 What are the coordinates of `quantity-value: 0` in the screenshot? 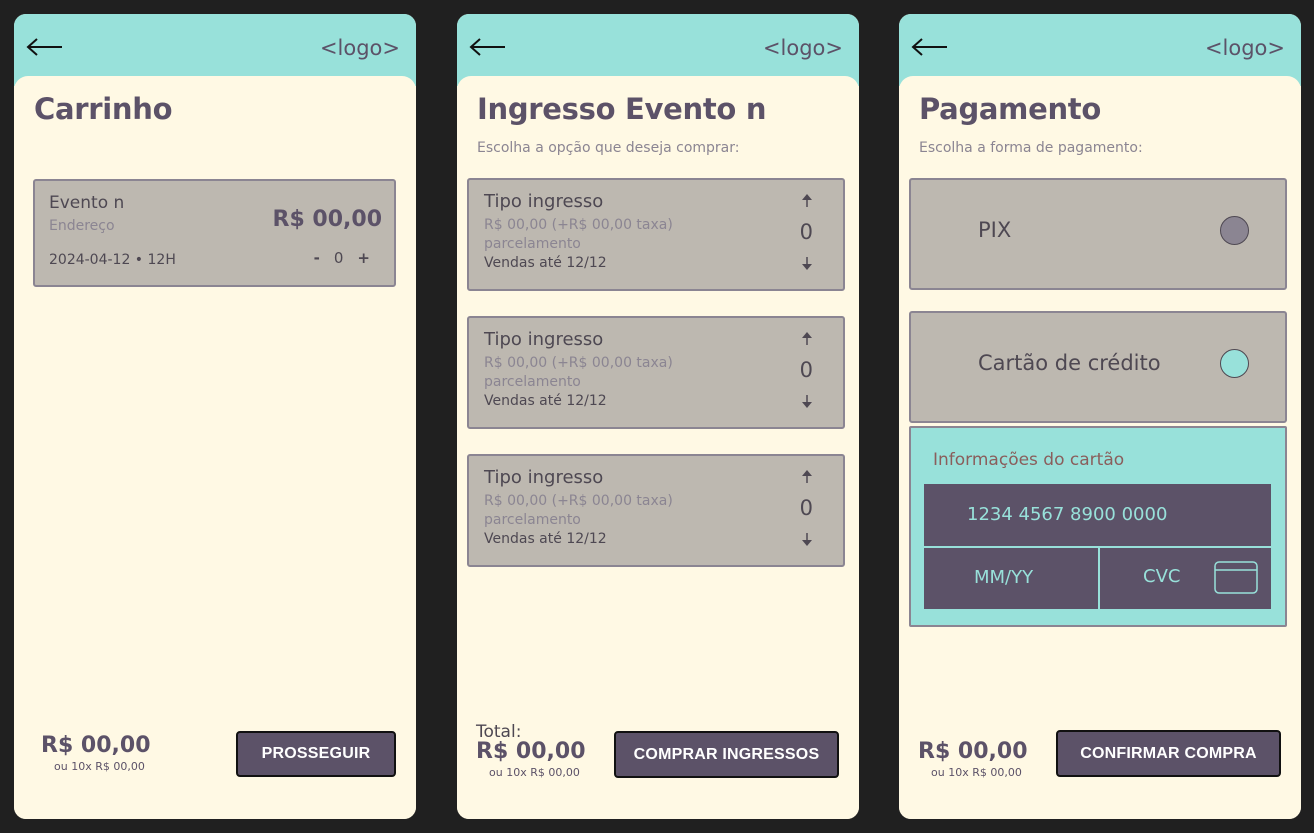 It's located at (338, 258).